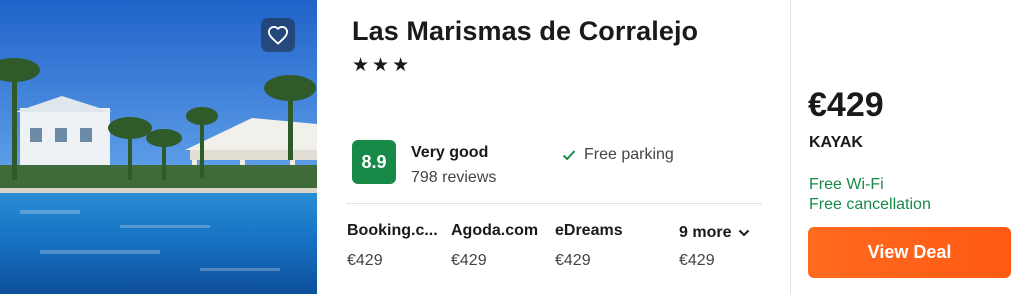 Image resolution: width=1024 pixels, height=294 pixels. What do you see at coordinates (846, 184) in the screenshot?
I see `perk-free-wifi: Free Wi-Fi` at bounding box center [846, 184].